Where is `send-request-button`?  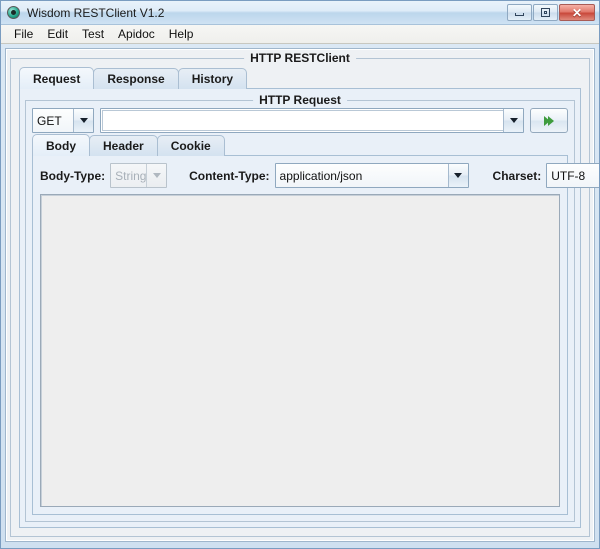 send-request-button is located at coordinates (549, 120).